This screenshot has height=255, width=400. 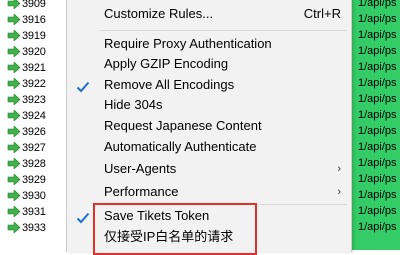 What do you see at coordinates (34, 147) in the screenshot?
I see `session-id: 3927` at bounding box center [34, 147].